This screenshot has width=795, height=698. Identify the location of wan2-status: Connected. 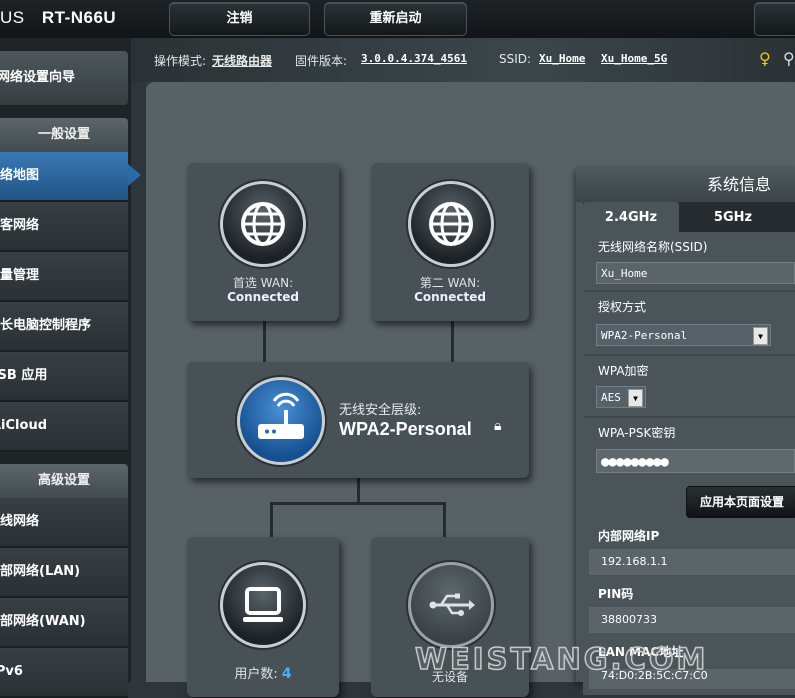
(450, 297).